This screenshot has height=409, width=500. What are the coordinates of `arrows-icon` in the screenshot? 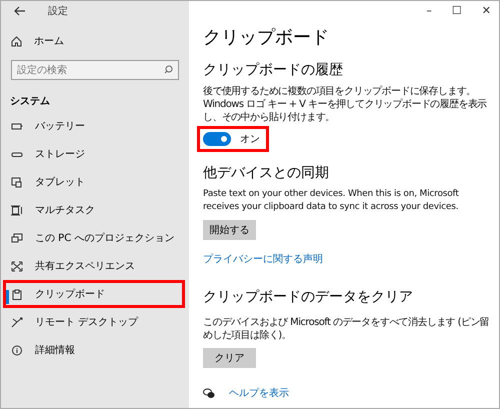 It's located at (17, 322).